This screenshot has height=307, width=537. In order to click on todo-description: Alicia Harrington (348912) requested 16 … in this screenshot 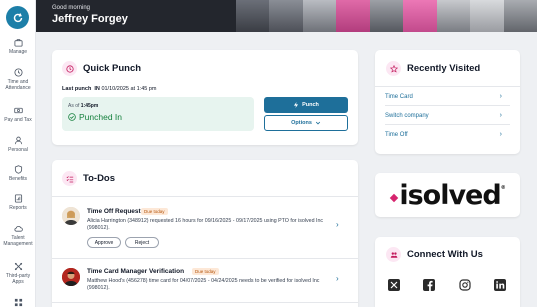, I will do `click(205, 224)`.